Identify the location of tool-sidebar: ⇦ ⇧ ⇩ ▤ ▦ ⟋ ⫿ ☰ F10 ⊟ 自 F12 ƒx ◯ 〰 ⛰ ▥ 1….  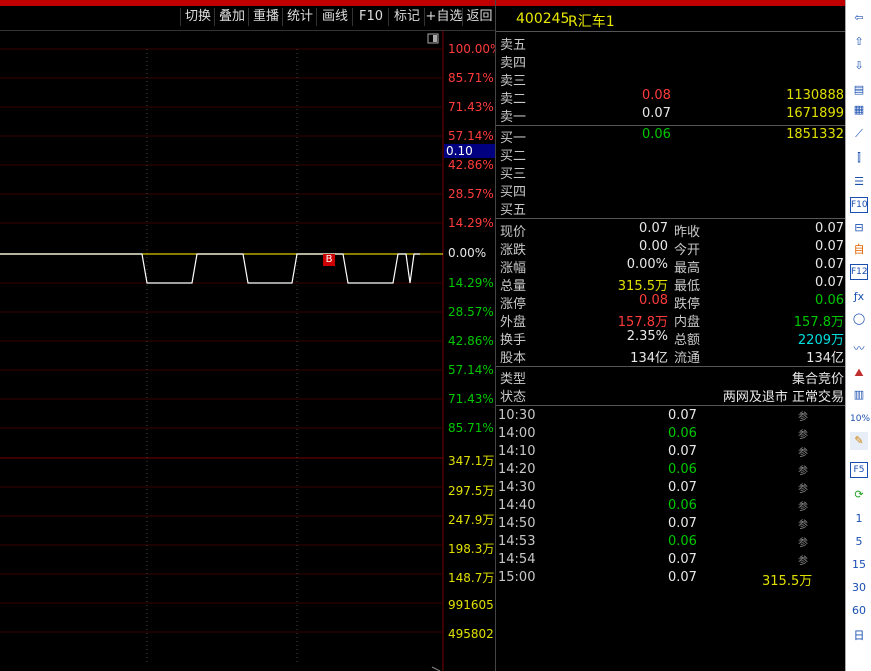
(858, 335).